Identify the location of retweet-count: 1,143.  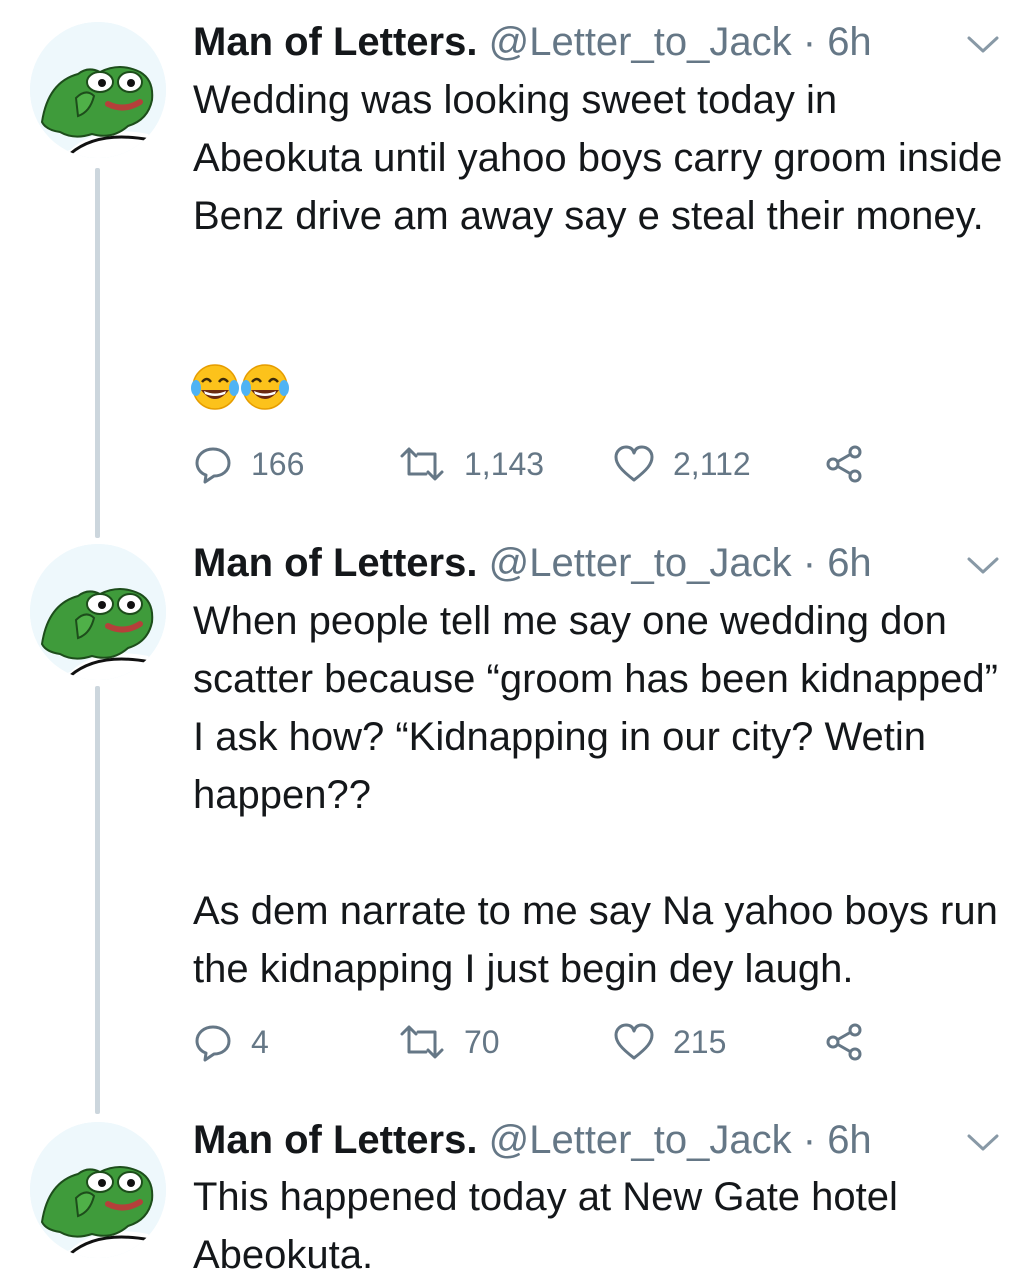
(504, 463).